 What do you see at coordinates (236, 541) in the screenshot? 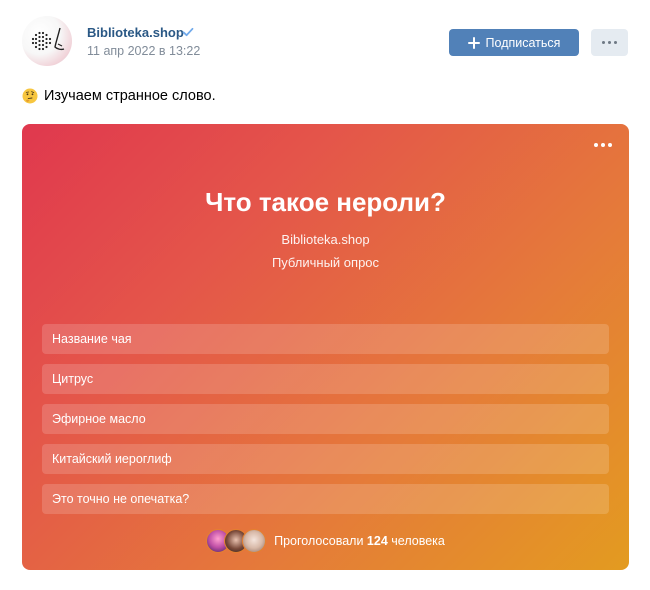
I see `voter-avatars` at bounding box center [236, 541].